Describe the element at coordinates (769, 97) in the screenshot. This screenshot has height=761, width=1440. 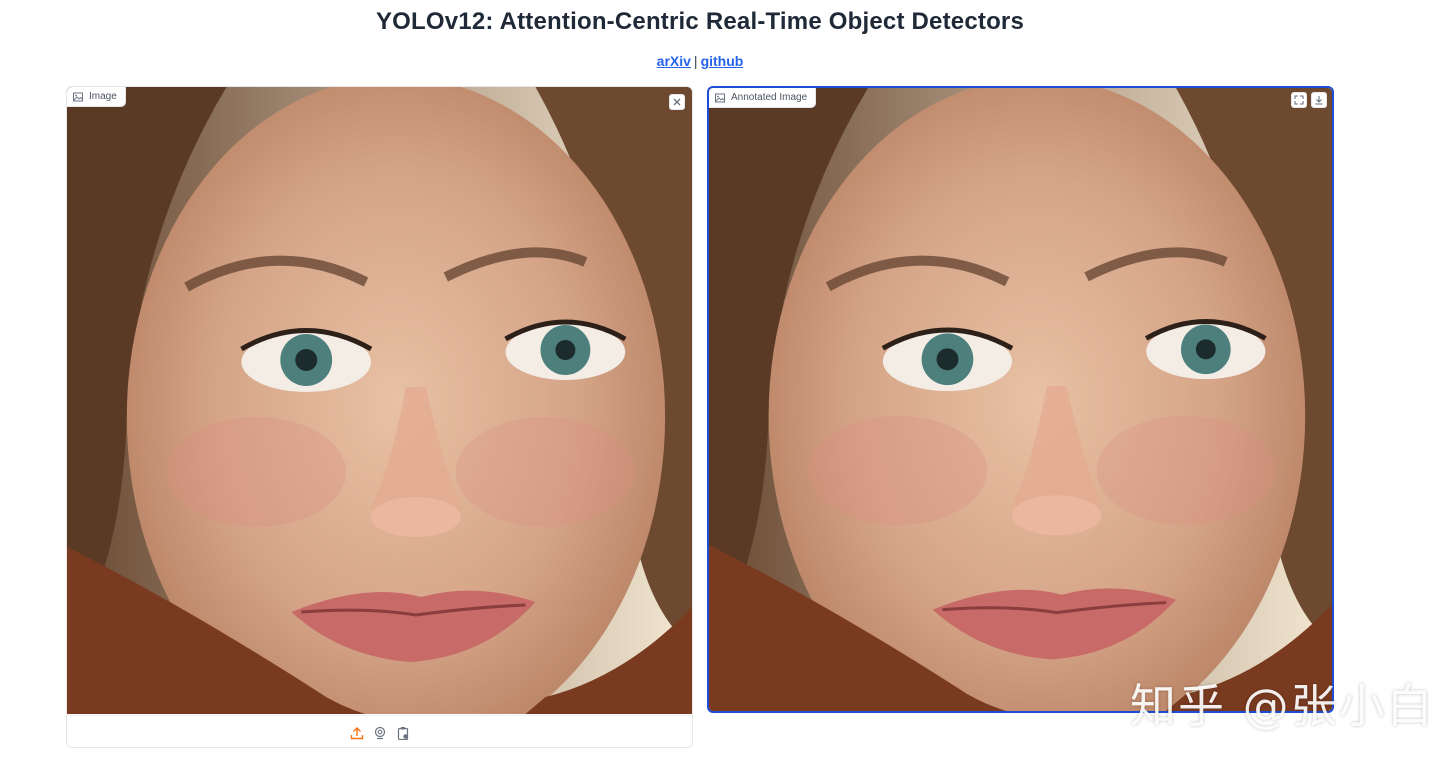
I see `annotated-image-label-text: Annotated Image` at that location.